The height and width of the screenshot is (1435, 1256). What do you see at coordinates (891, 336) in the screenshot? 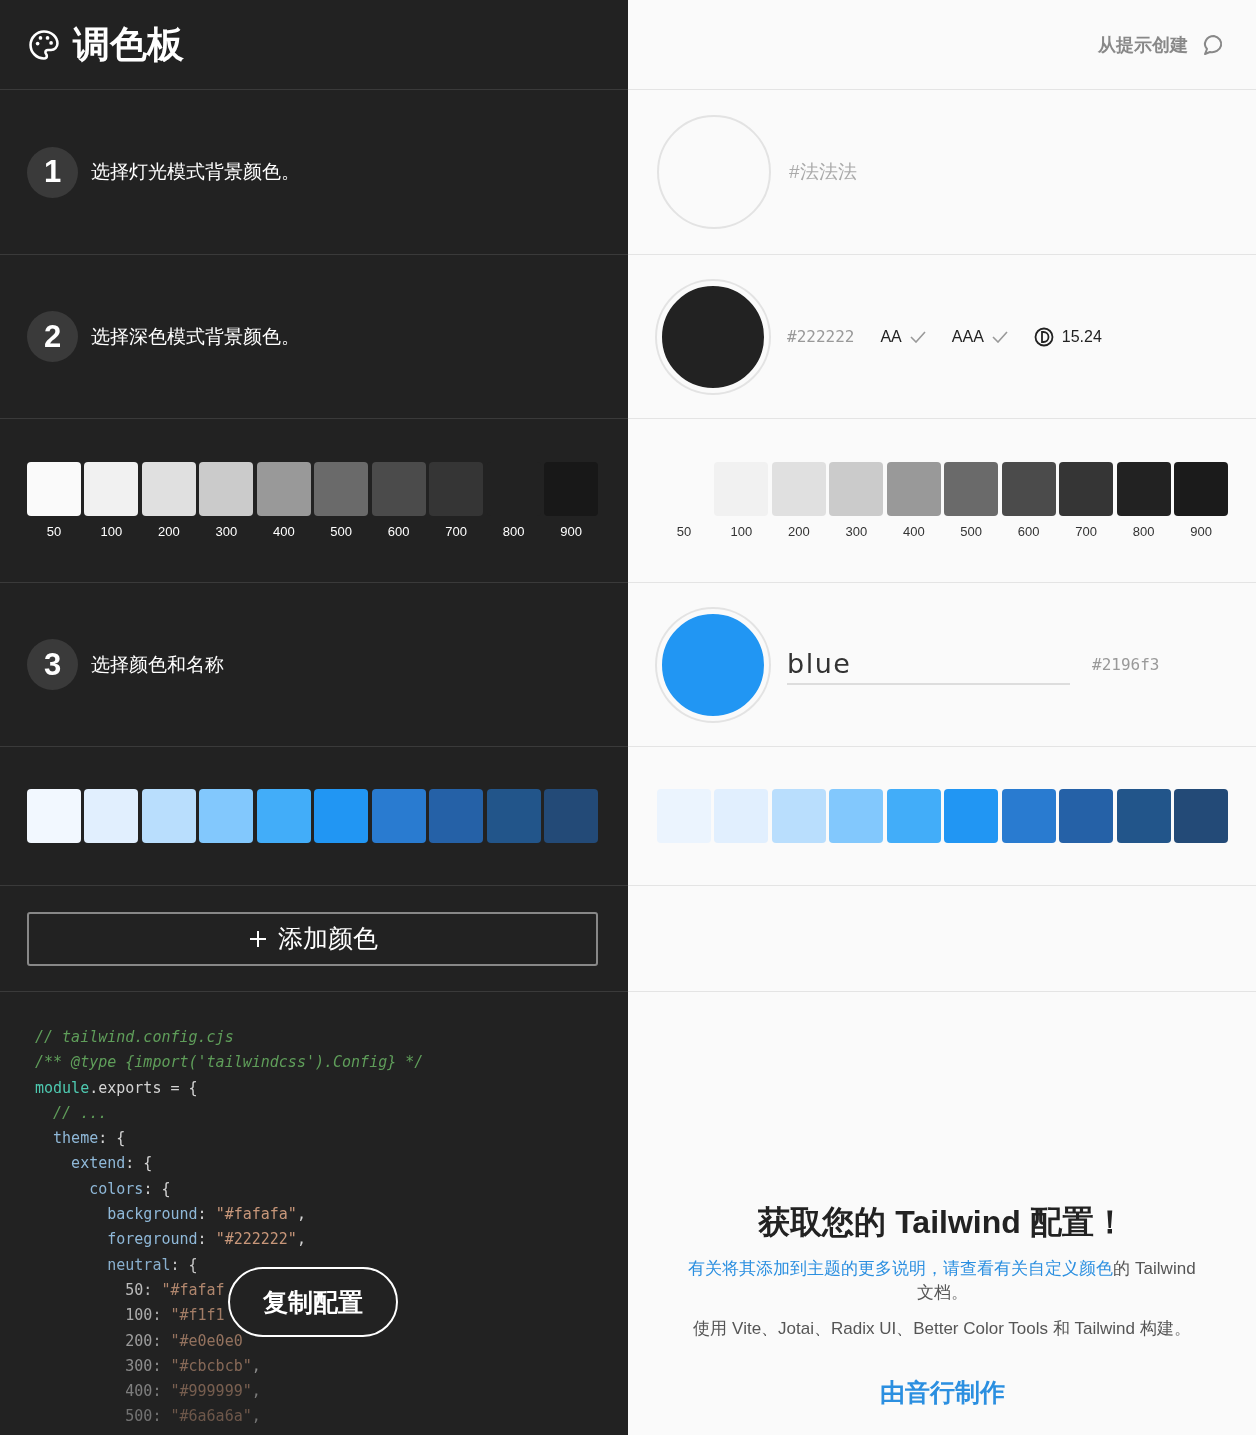
I see `contrast-level: AA` at bounding box center [891, 336].